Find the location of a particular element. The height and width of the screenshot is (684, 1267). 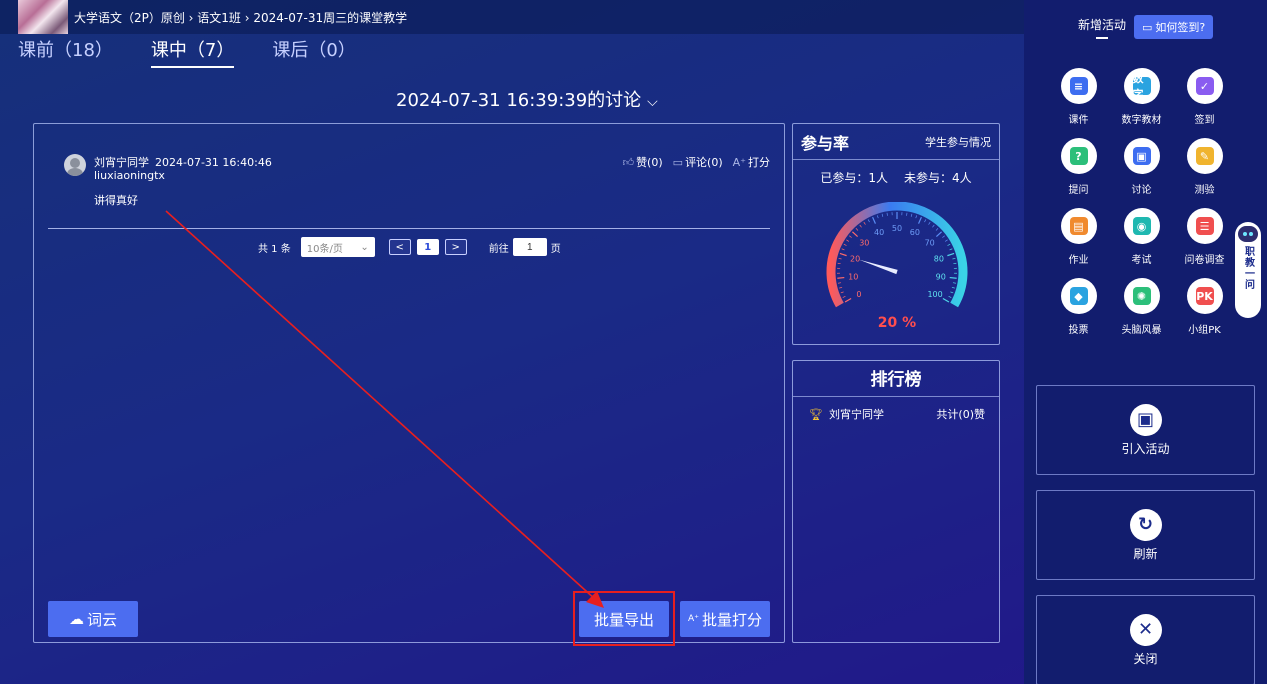

tool-label: 问卷调查 is located at coordinates (1204, 260).